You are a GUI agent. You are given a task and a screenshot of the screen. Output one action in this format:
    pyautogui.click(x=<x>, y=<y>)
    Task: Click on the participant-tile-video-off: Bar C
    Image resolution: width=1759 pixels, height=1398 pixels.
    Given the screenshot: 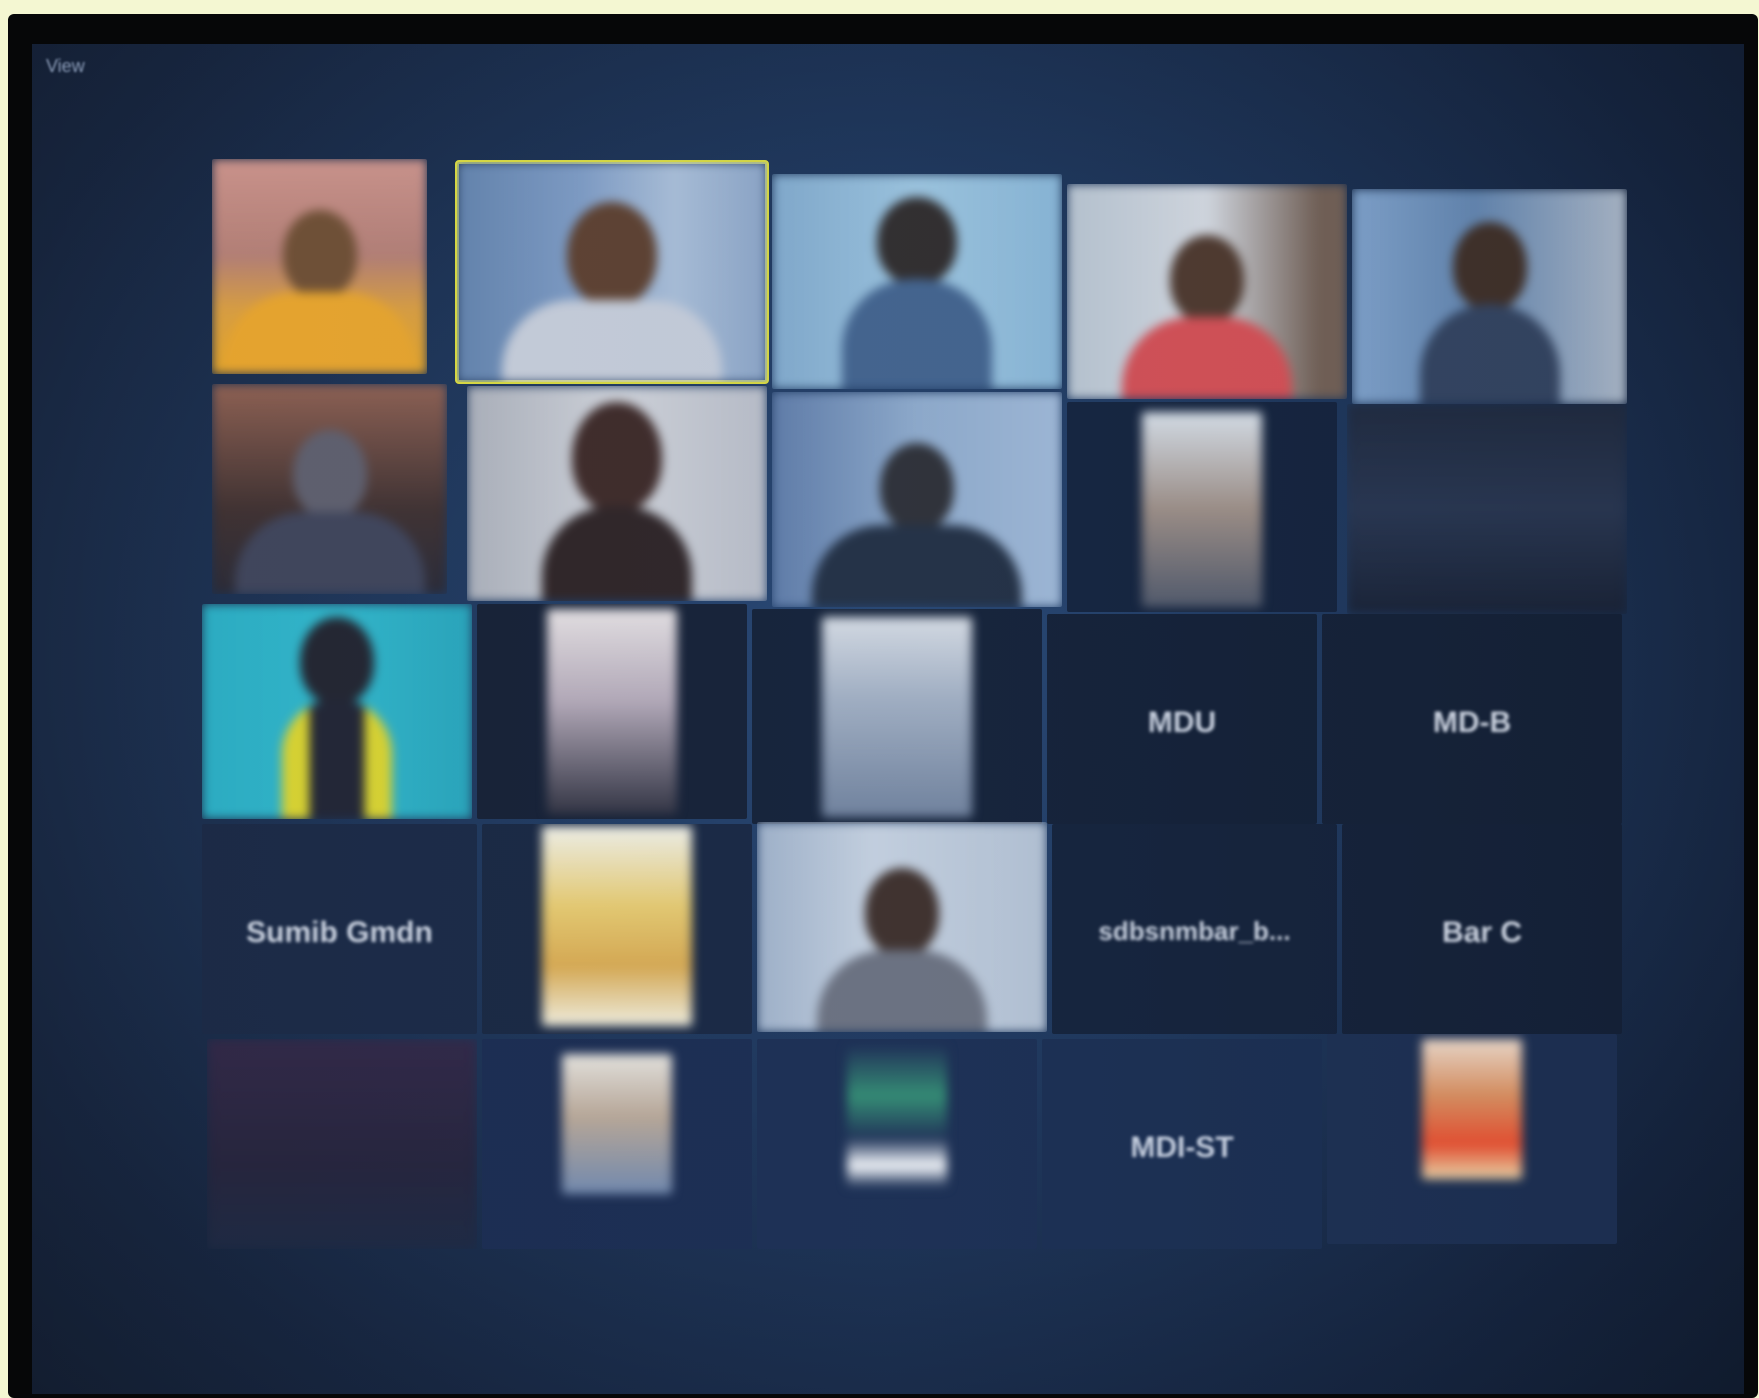 What is the action you would take?
    pyautogui.click(x=1482, y=929)
    